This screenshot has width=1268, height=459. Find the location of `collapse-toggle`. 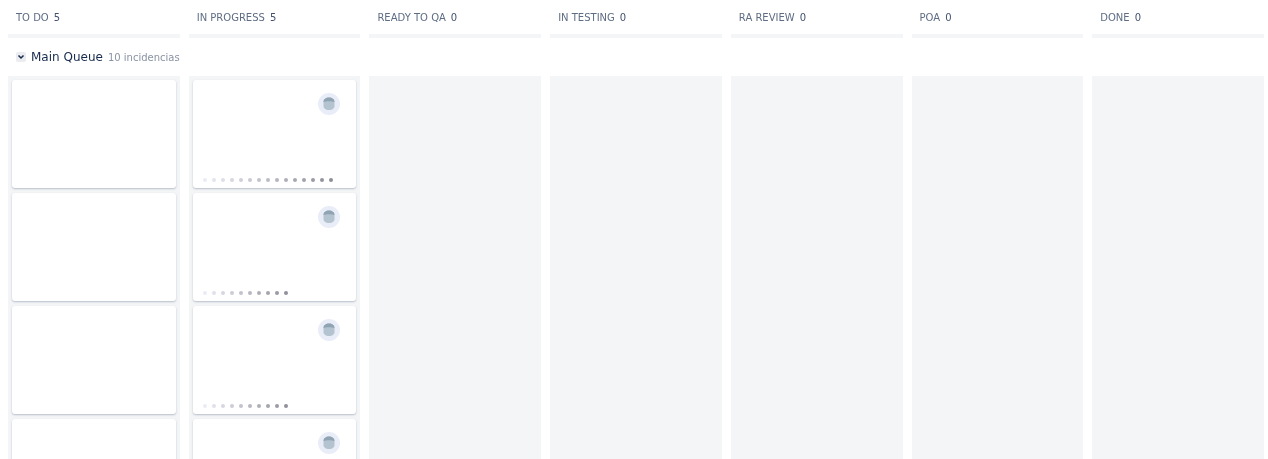

collapse-toggle is located at coordinates (21, 57).